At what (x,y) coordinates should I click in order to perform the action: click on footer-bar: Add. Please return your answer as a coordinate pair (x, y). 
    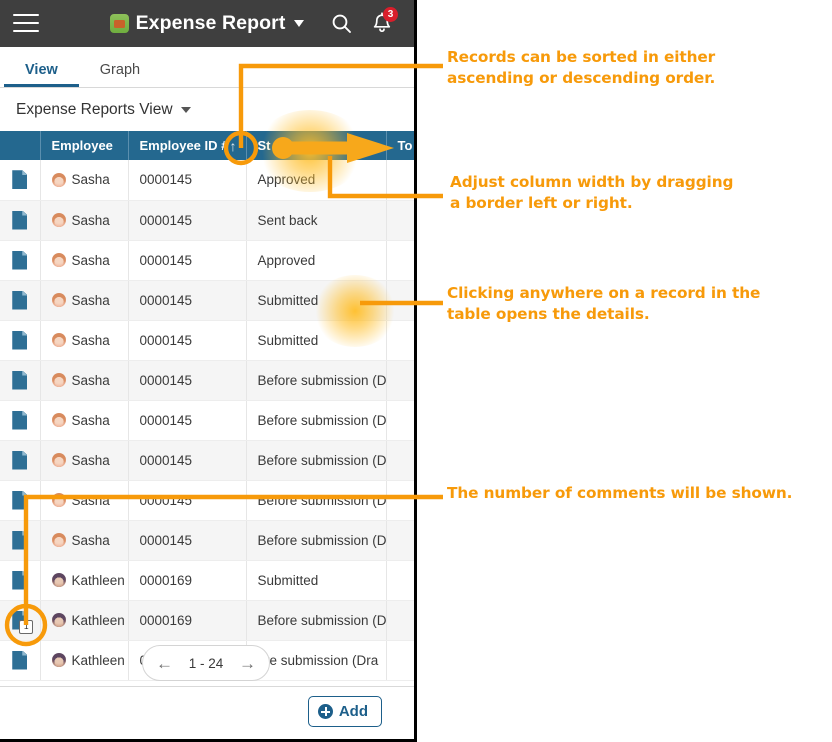
    Looking at the image, I should click on (207, 712).